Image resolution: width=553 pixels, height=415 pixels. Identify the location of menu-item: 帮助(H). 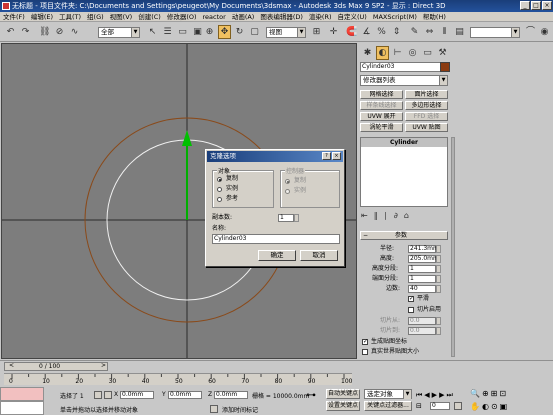
(434, 17).